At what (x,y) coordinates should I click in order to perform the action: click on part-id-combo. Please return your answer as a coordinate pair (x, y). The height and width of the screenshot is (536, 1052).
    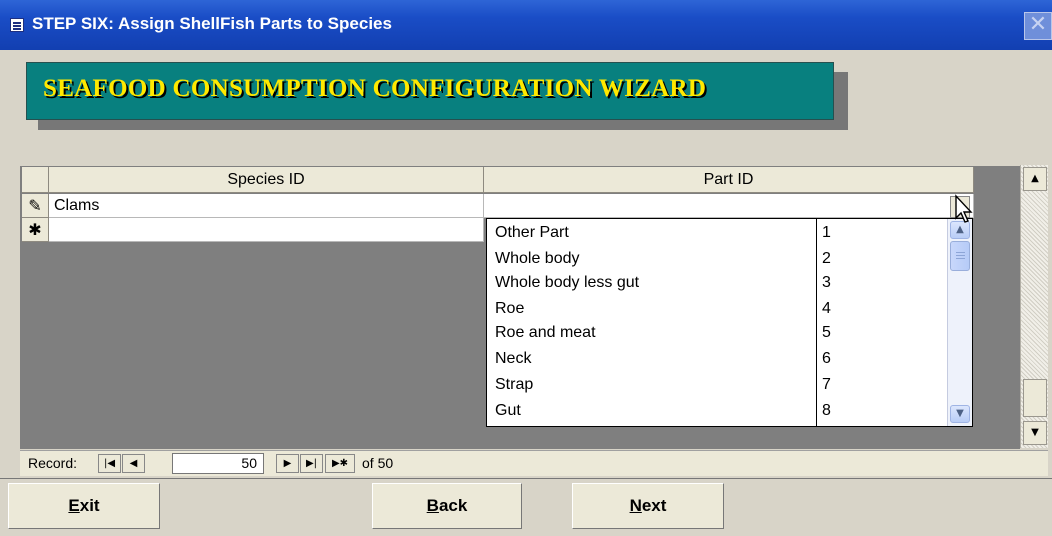
    Looking at the image, I should click on (729, 206).